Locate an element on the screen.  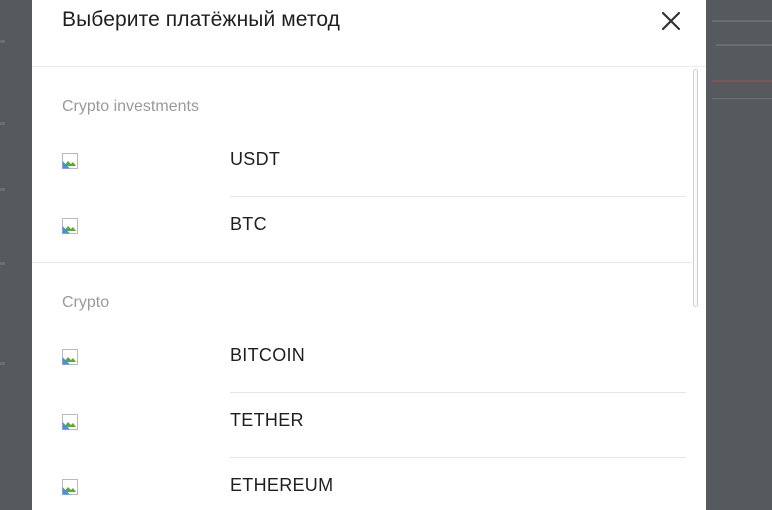
background-divider is located at coordinates (742, 98).